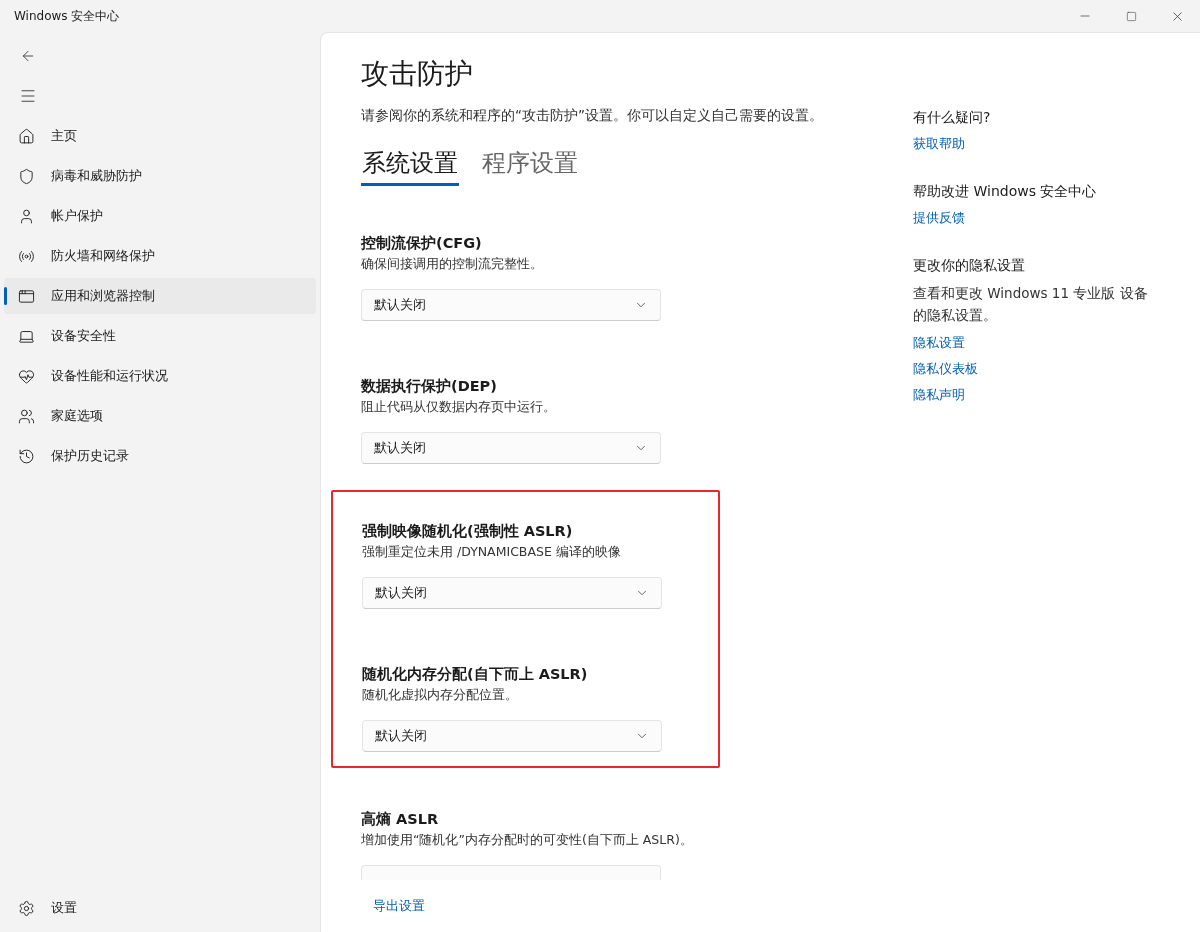  Describe the element at coordinates (939, 343) in the screenshot. I see `aside-link: 隐私设置` at that location.